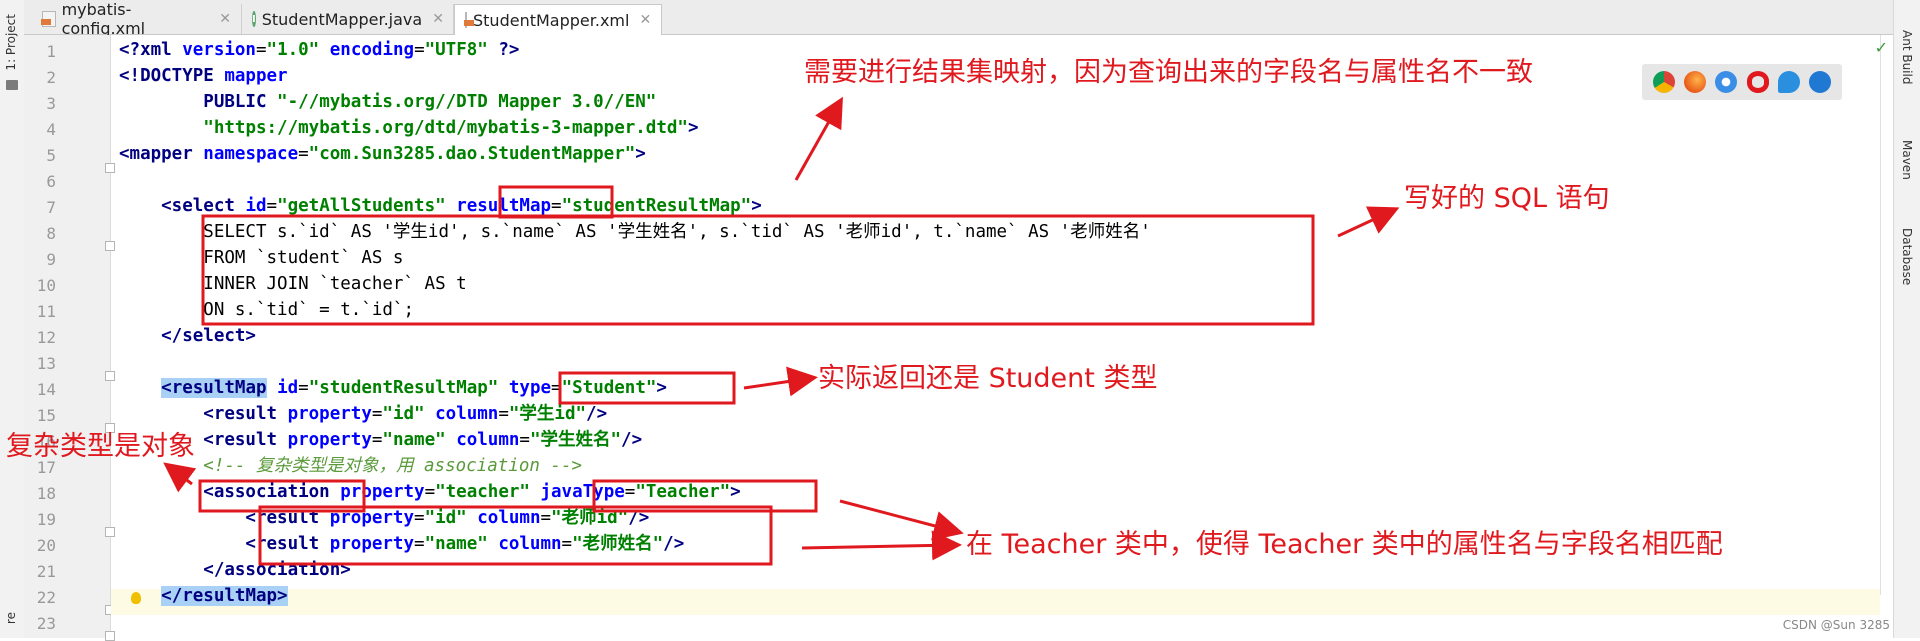 This screenshot has width=1920, height=641. I want to click on tab-label: mybatis-config.xml, so click(103, 19).